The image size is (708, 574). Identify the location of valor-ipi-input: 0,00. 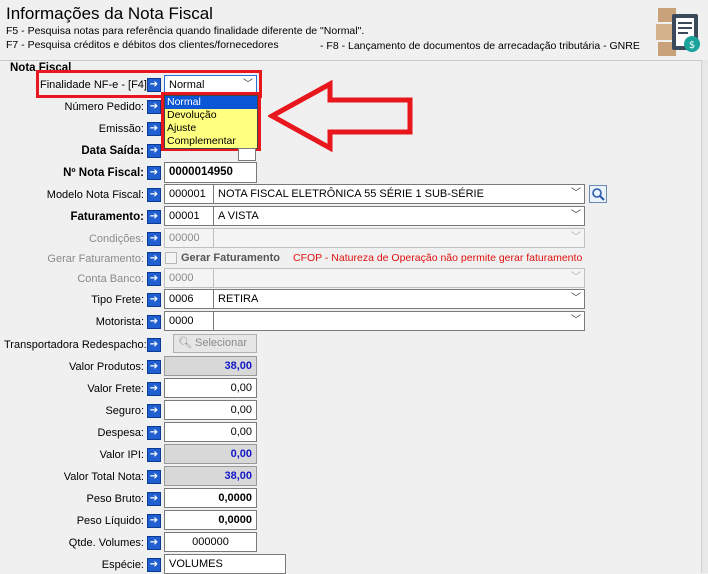
(210, 454).